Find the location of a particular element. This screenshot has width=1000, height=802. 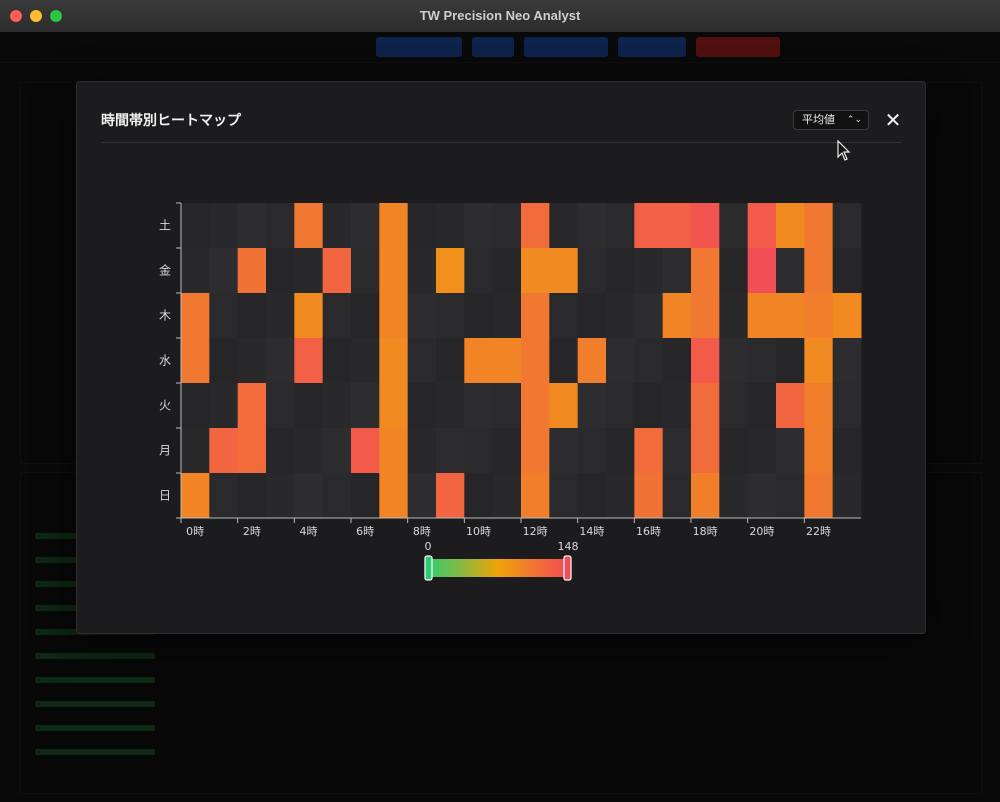

colorbar-min-handle is located at coordinates (428, 568).